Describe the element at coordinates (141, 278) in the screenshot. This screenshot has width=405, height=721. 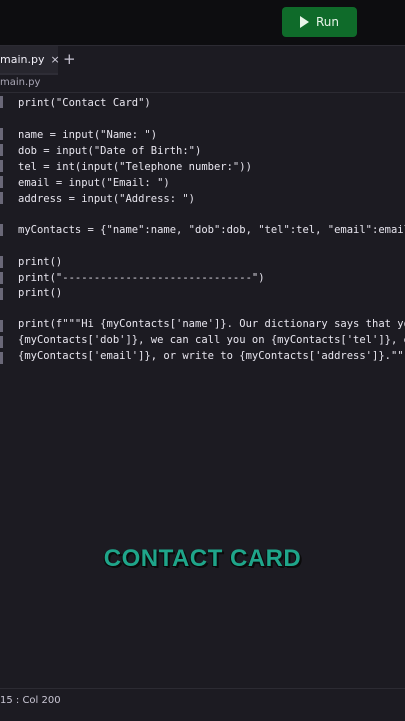
I see `code-line: print("------------------------------")` at that location.